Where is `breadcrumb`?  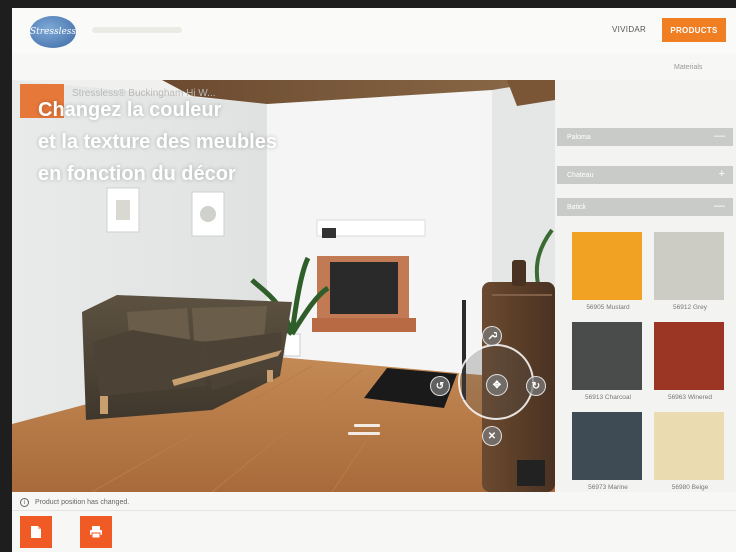
breadcrumb is located at coordinates (137, 30).